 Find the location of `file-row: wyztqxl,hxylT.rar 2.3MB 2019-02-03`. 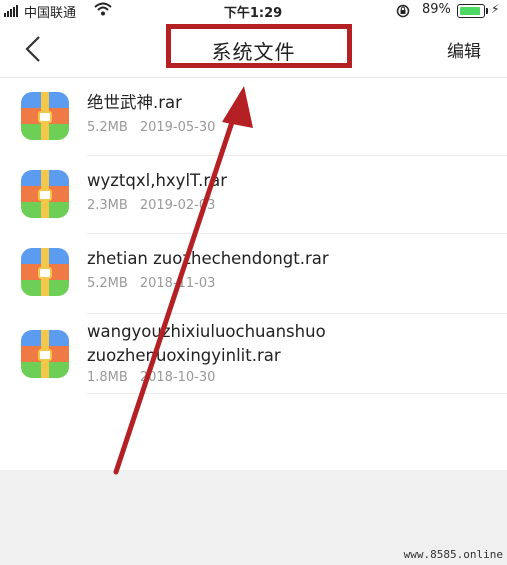

file-row: wyztqxl,hxylT.rar 2.3MB 2019-02-03 is located at coordinates (253, 195).